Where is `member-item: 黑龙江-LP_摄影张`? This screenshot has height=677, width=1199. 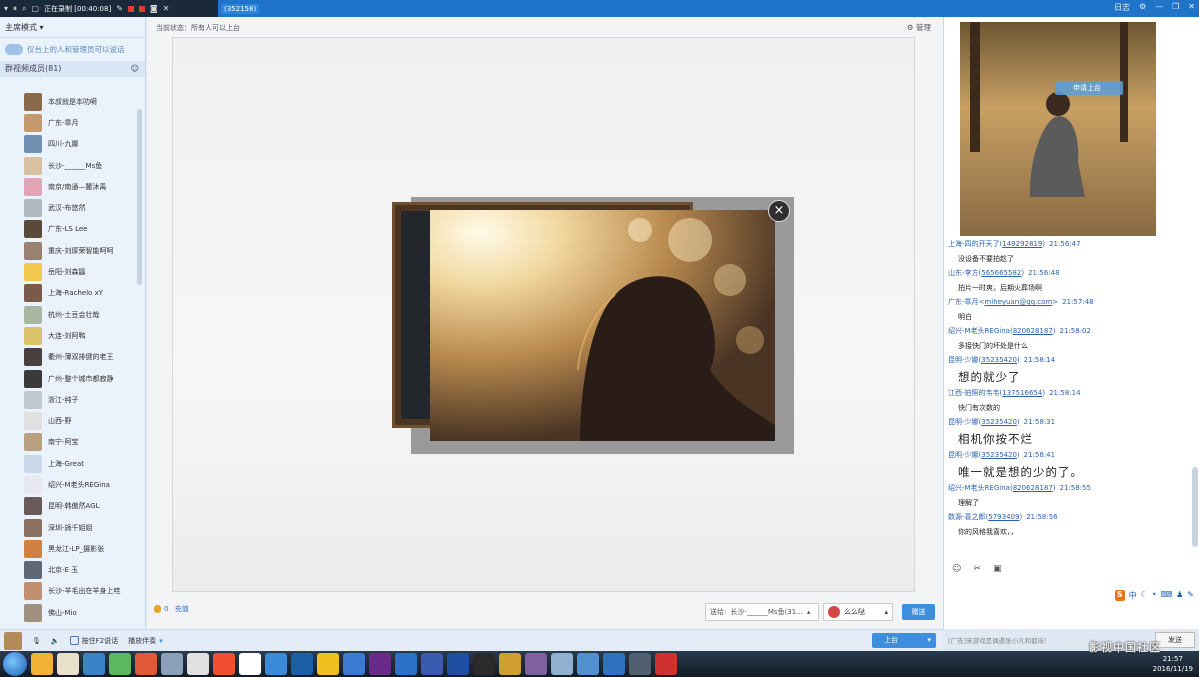 member-item: 黑龙江-LP_摄影张 is located at coordinates (69, 548).